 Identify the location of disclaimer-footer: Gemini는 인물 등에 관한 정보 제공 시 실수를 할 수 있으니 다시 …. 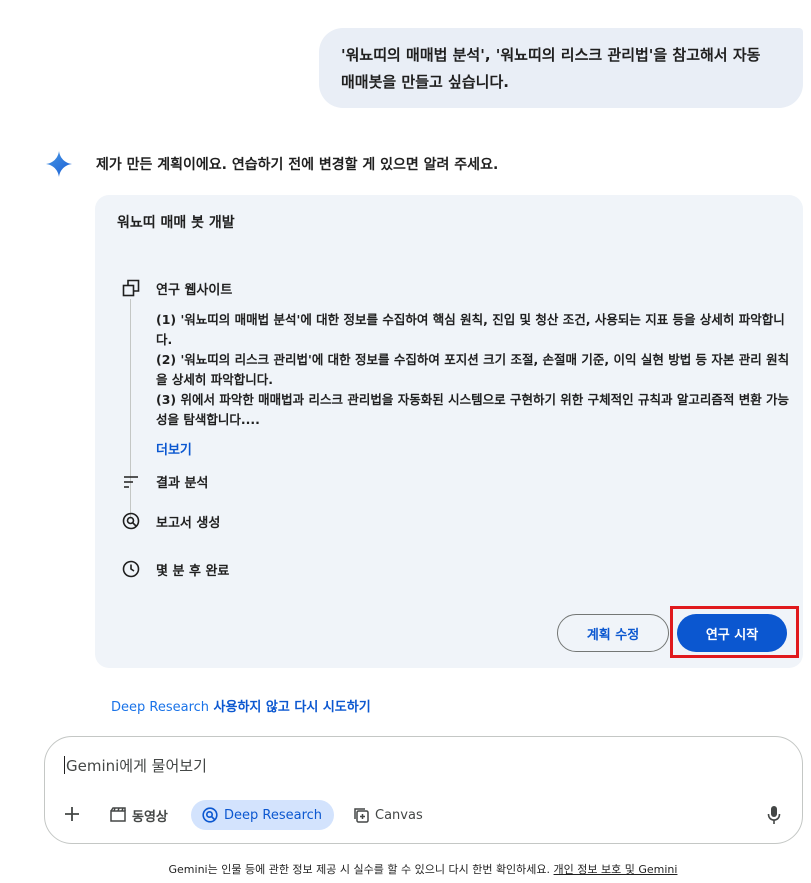
(405, 869).